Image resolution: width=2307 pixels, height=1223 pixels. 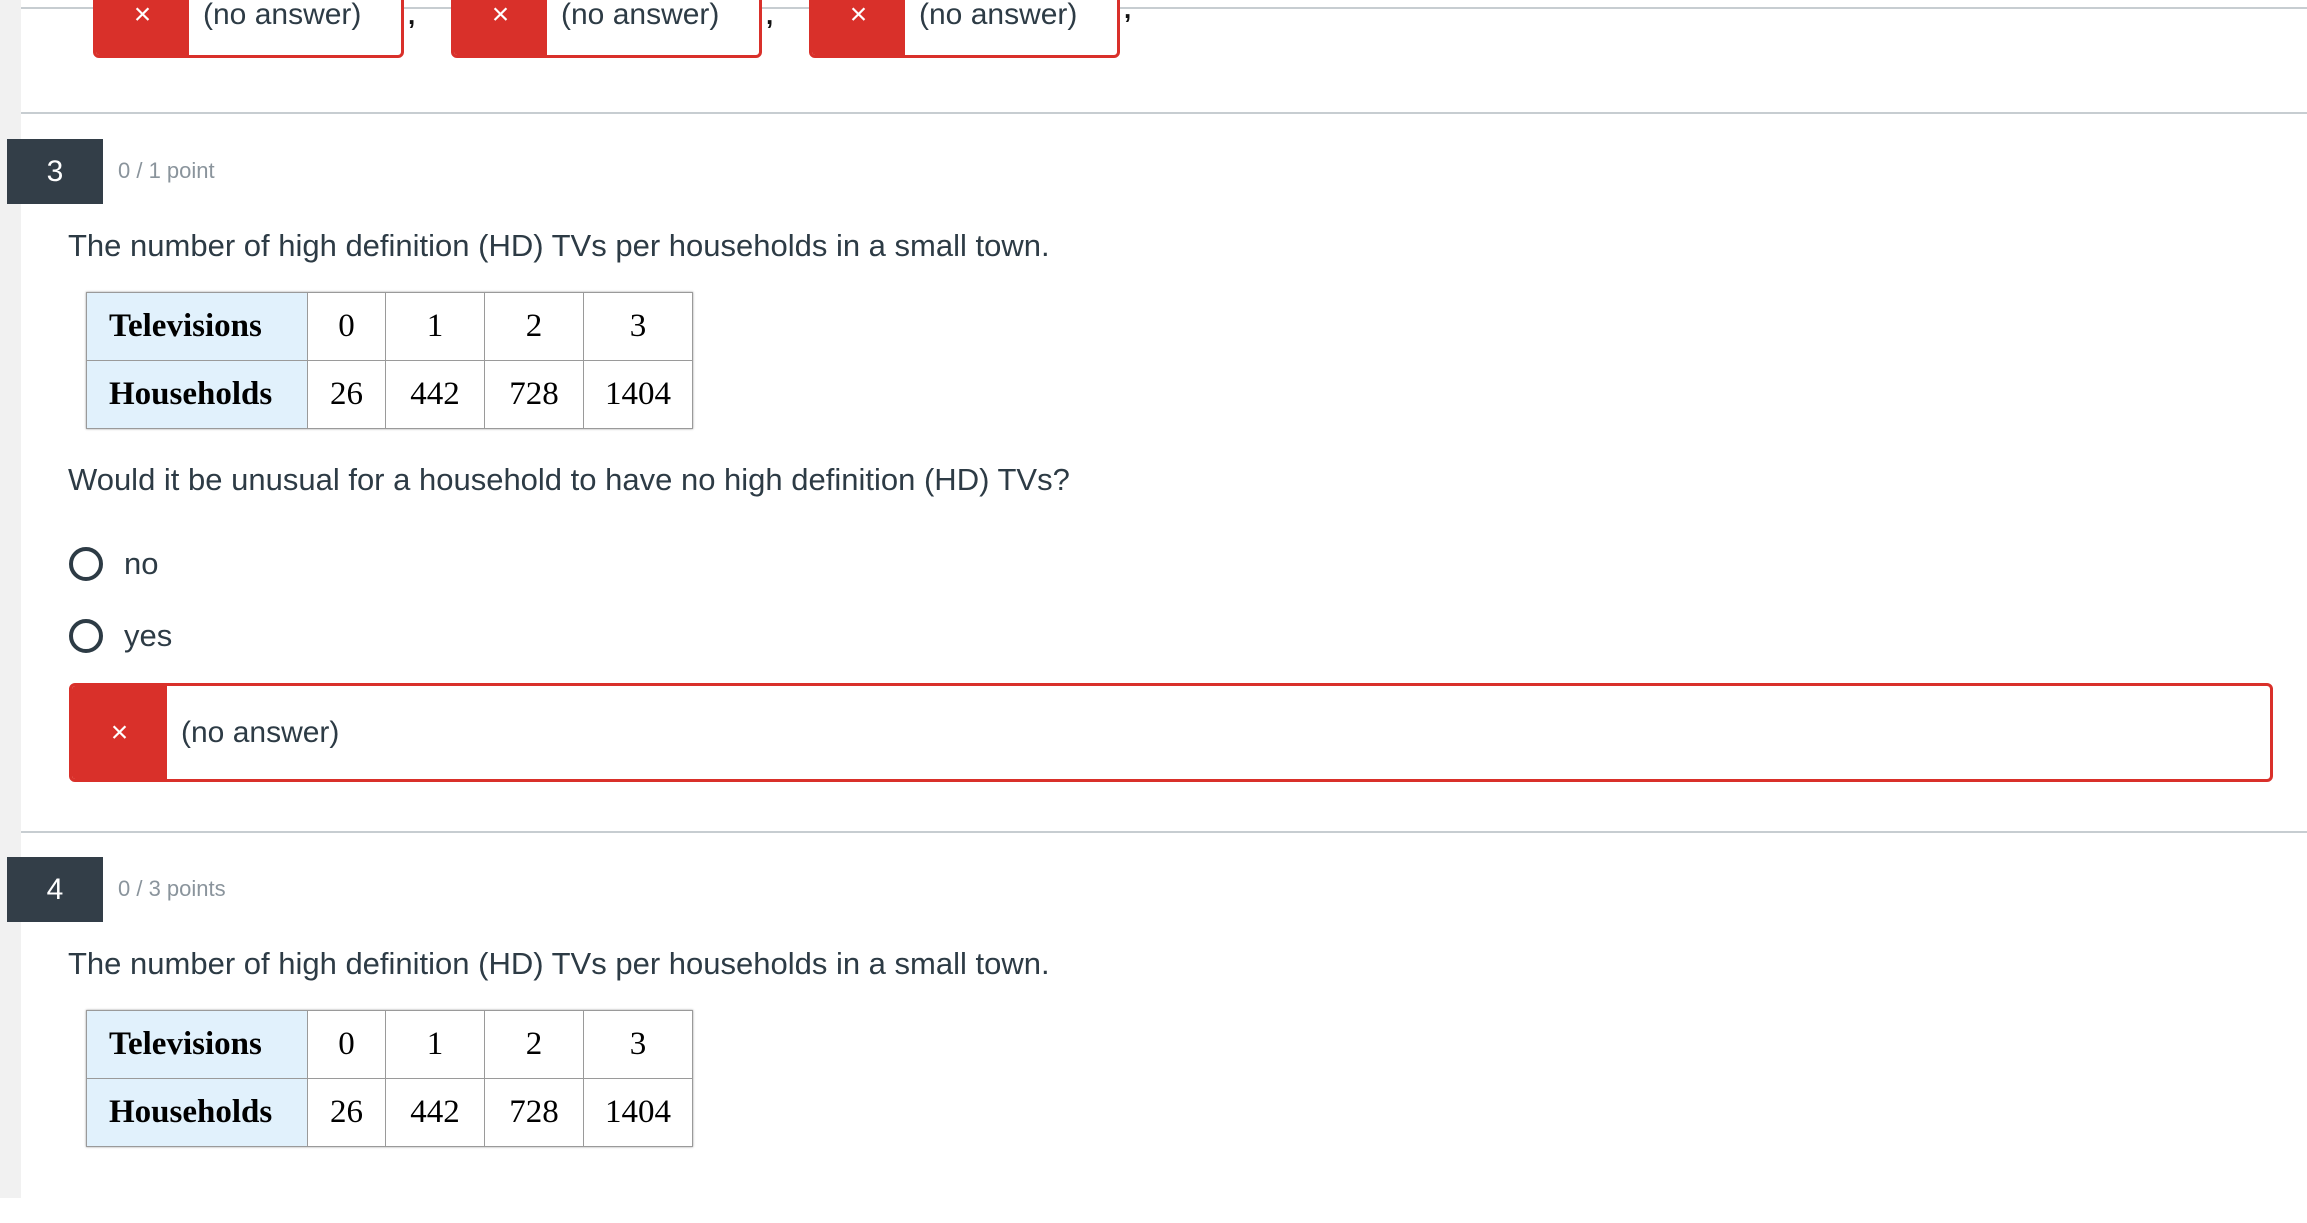 What do you see at coordinates (113, 564) in the screenshot?
I see `option-no: no` at bounding box center [113, 564].